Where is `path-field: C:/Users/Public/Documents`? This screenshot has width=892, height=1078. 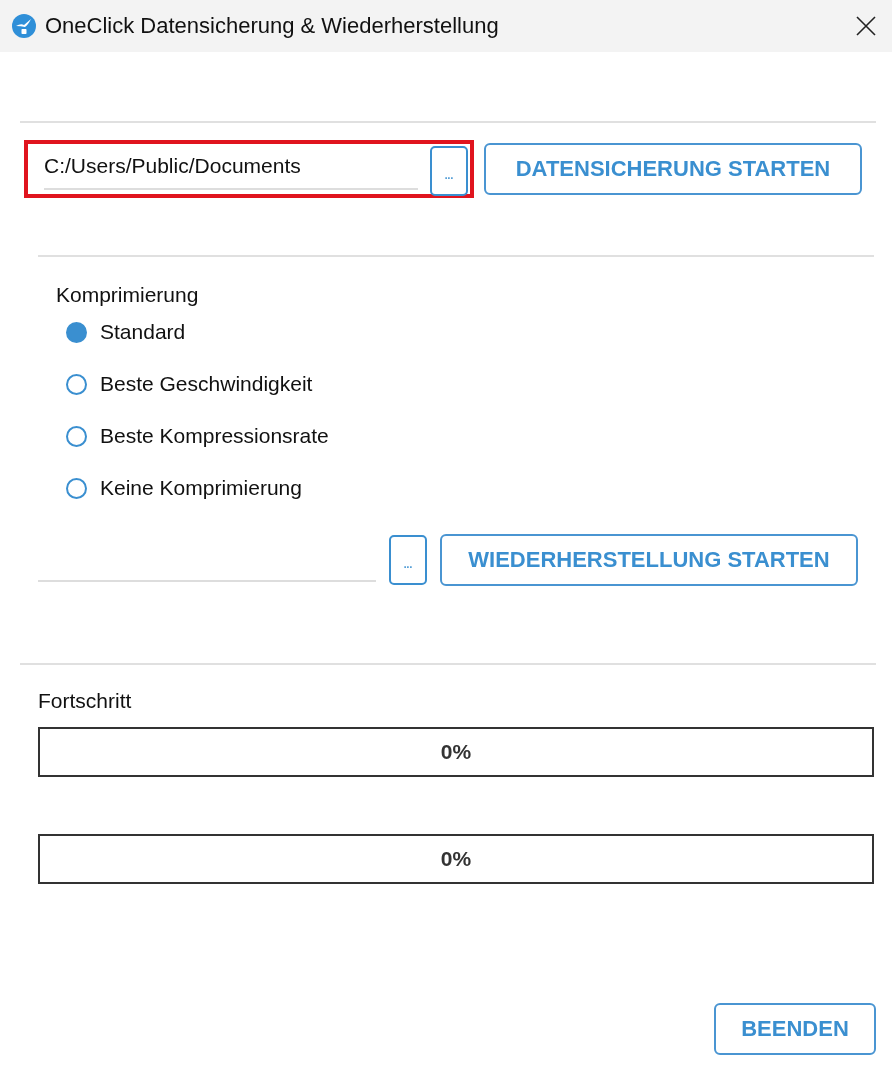 path-field: C:/Users/Public/Documents is located at coordinates (231, 172).